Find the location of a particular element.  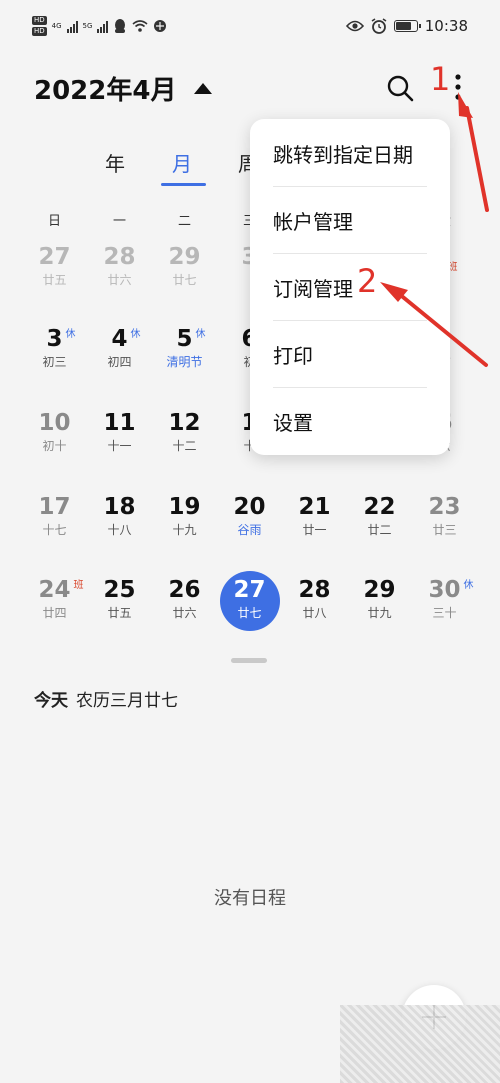

lunar-day: 廿九 is located at coordinates (379, 613).